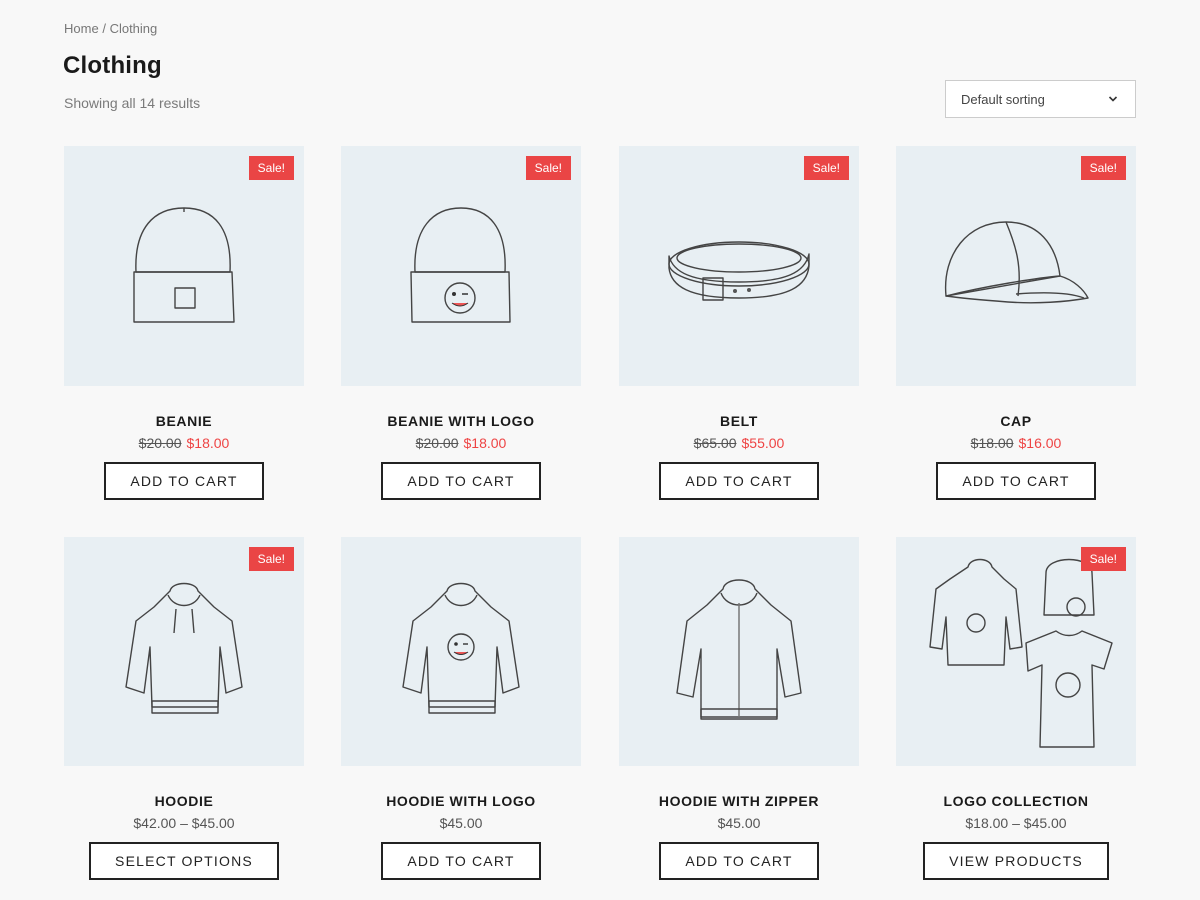 The width and height of the screenshot is (1200, 900). I want to click on old-price: $18.00, so click(992, 443).